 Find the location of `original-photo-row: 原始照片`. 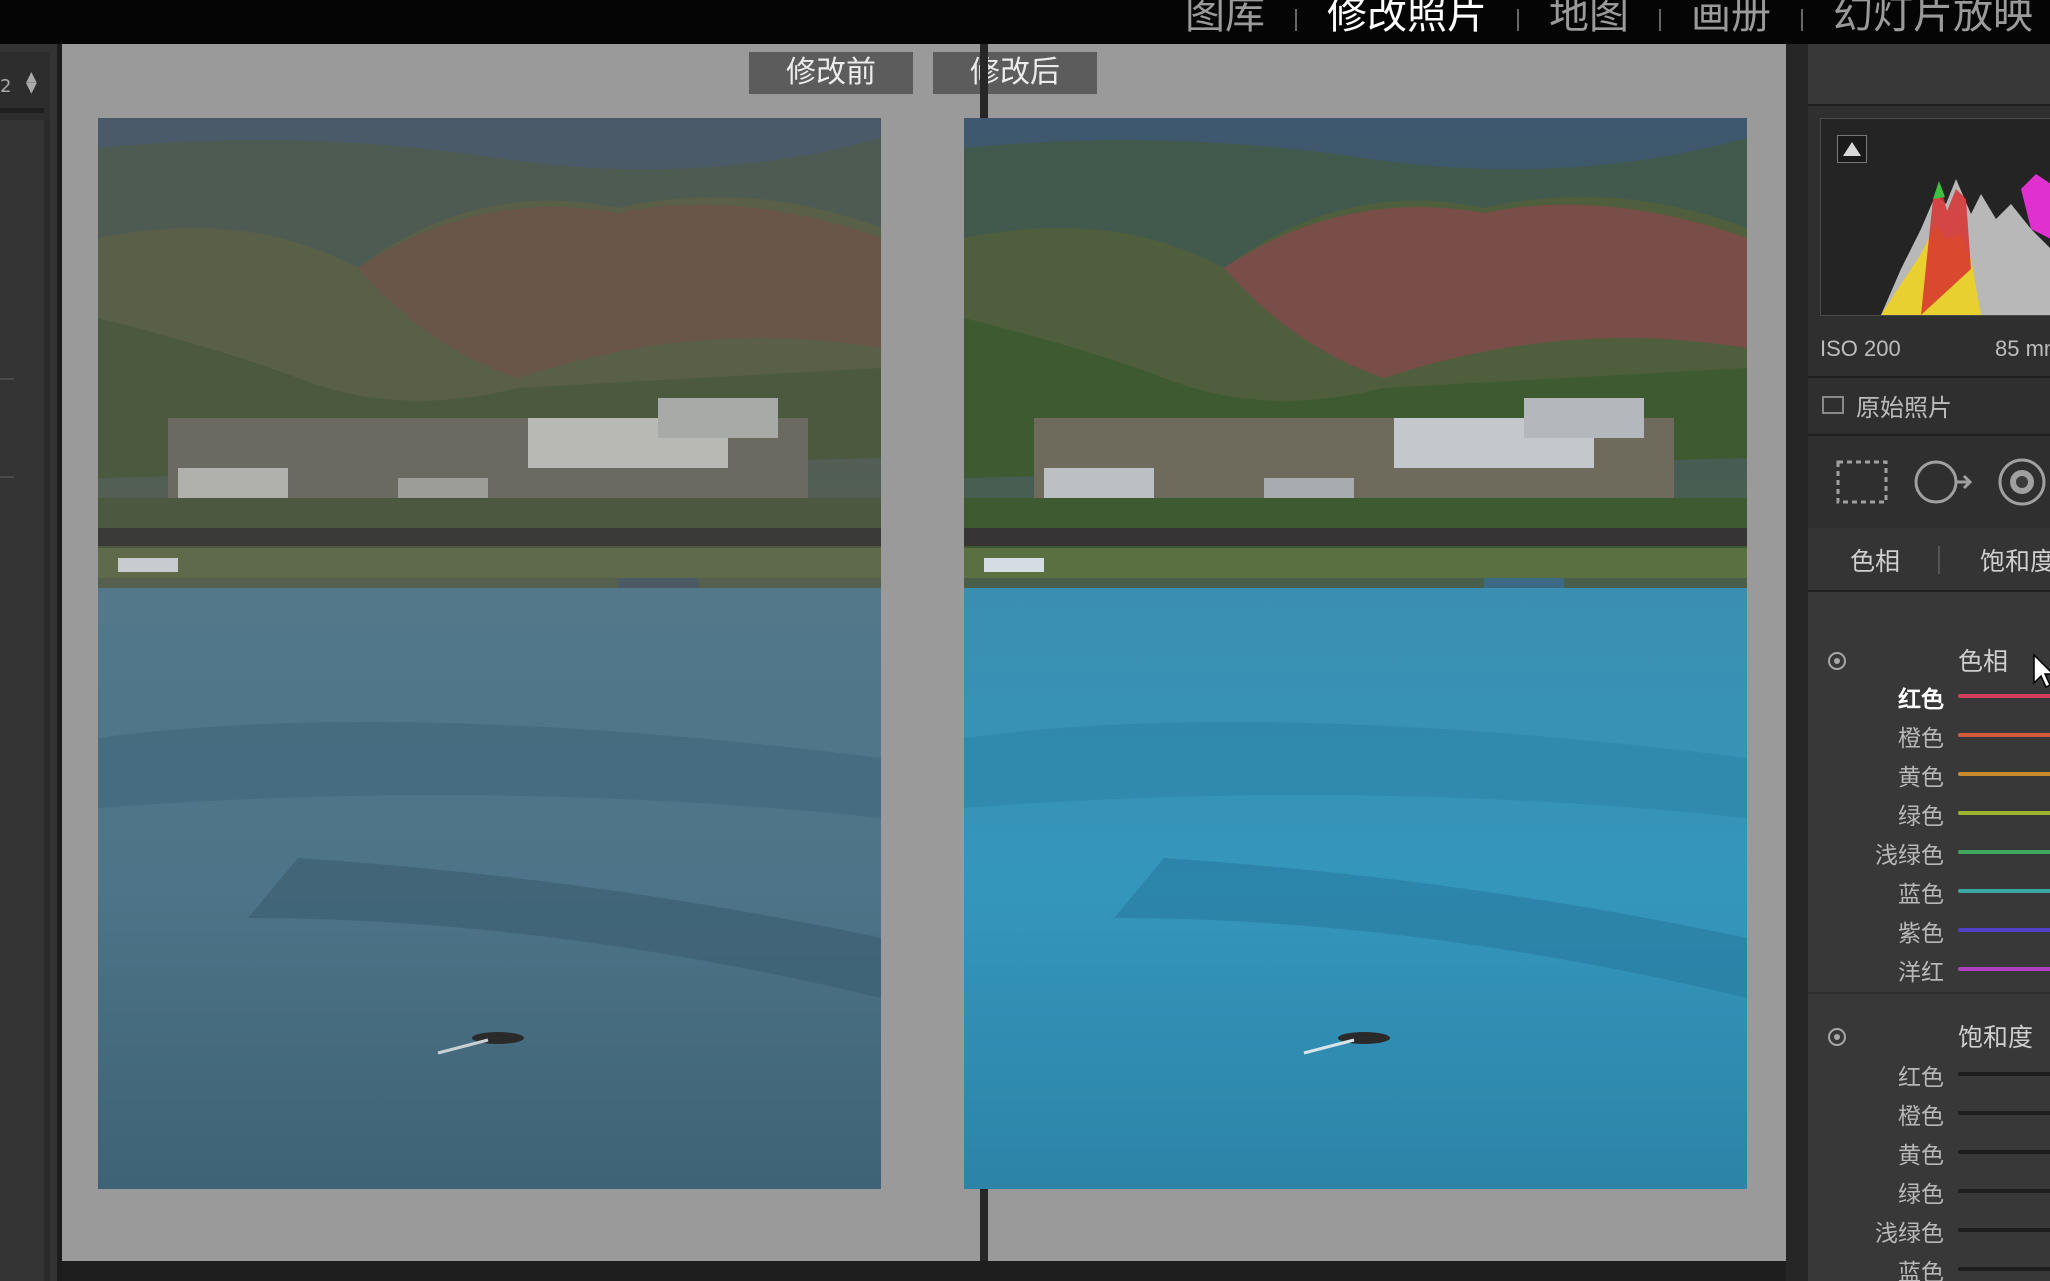

original-photo-row: 原始照片 is located at coordinates (1929, 405).